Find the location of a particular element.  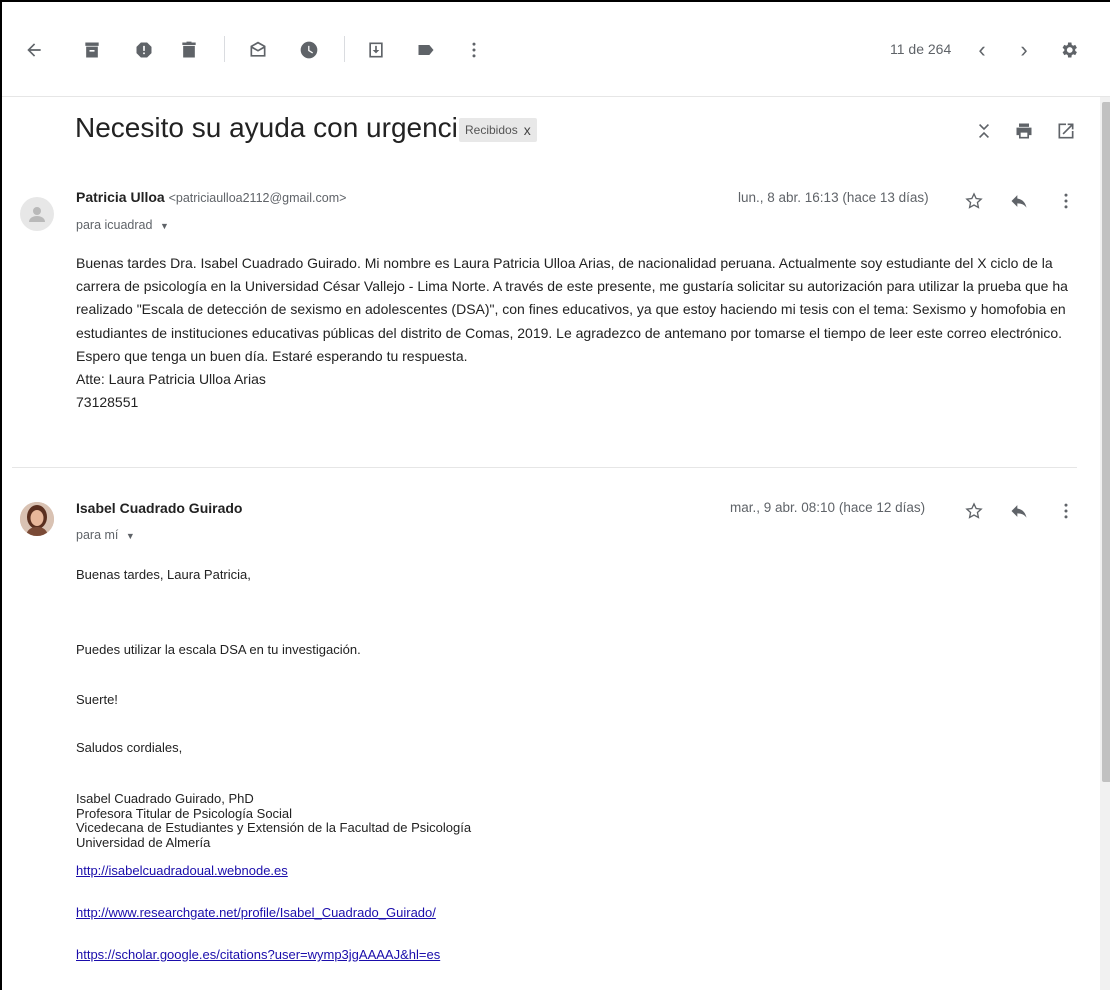

message1-signoff: Atte: Laura Patricia Ulloa Arias is located at coordinates (171, 379).